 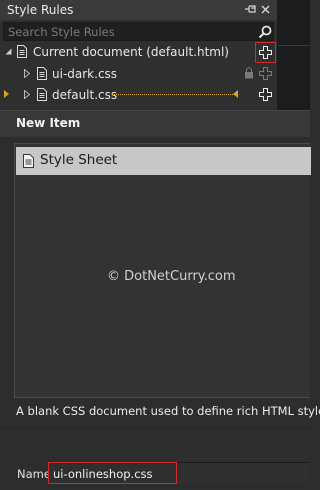 What do you see at coordinates (235, 94) in the screenshot?
I see `drop-marker-right-icon` at bounding box center [235, 94].